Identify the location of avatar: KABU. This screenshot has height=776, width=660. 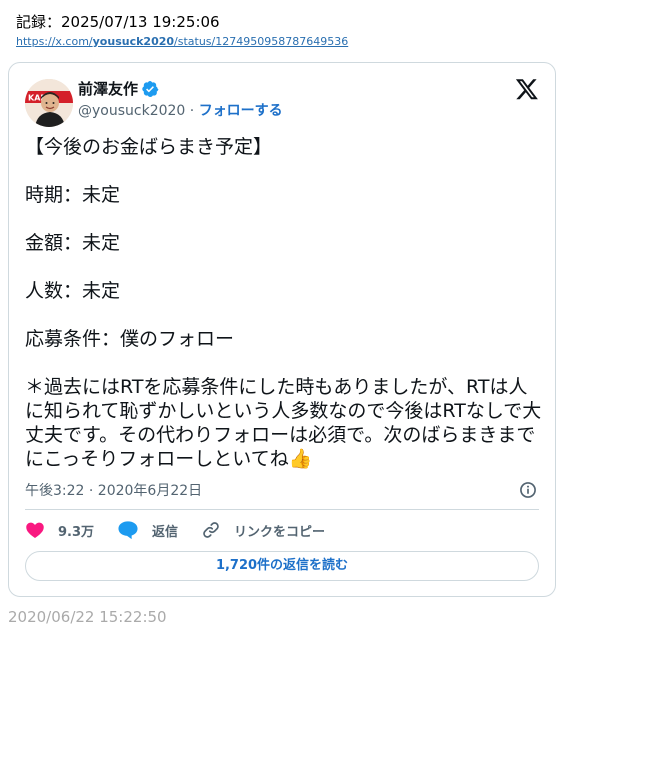
(49, 103).